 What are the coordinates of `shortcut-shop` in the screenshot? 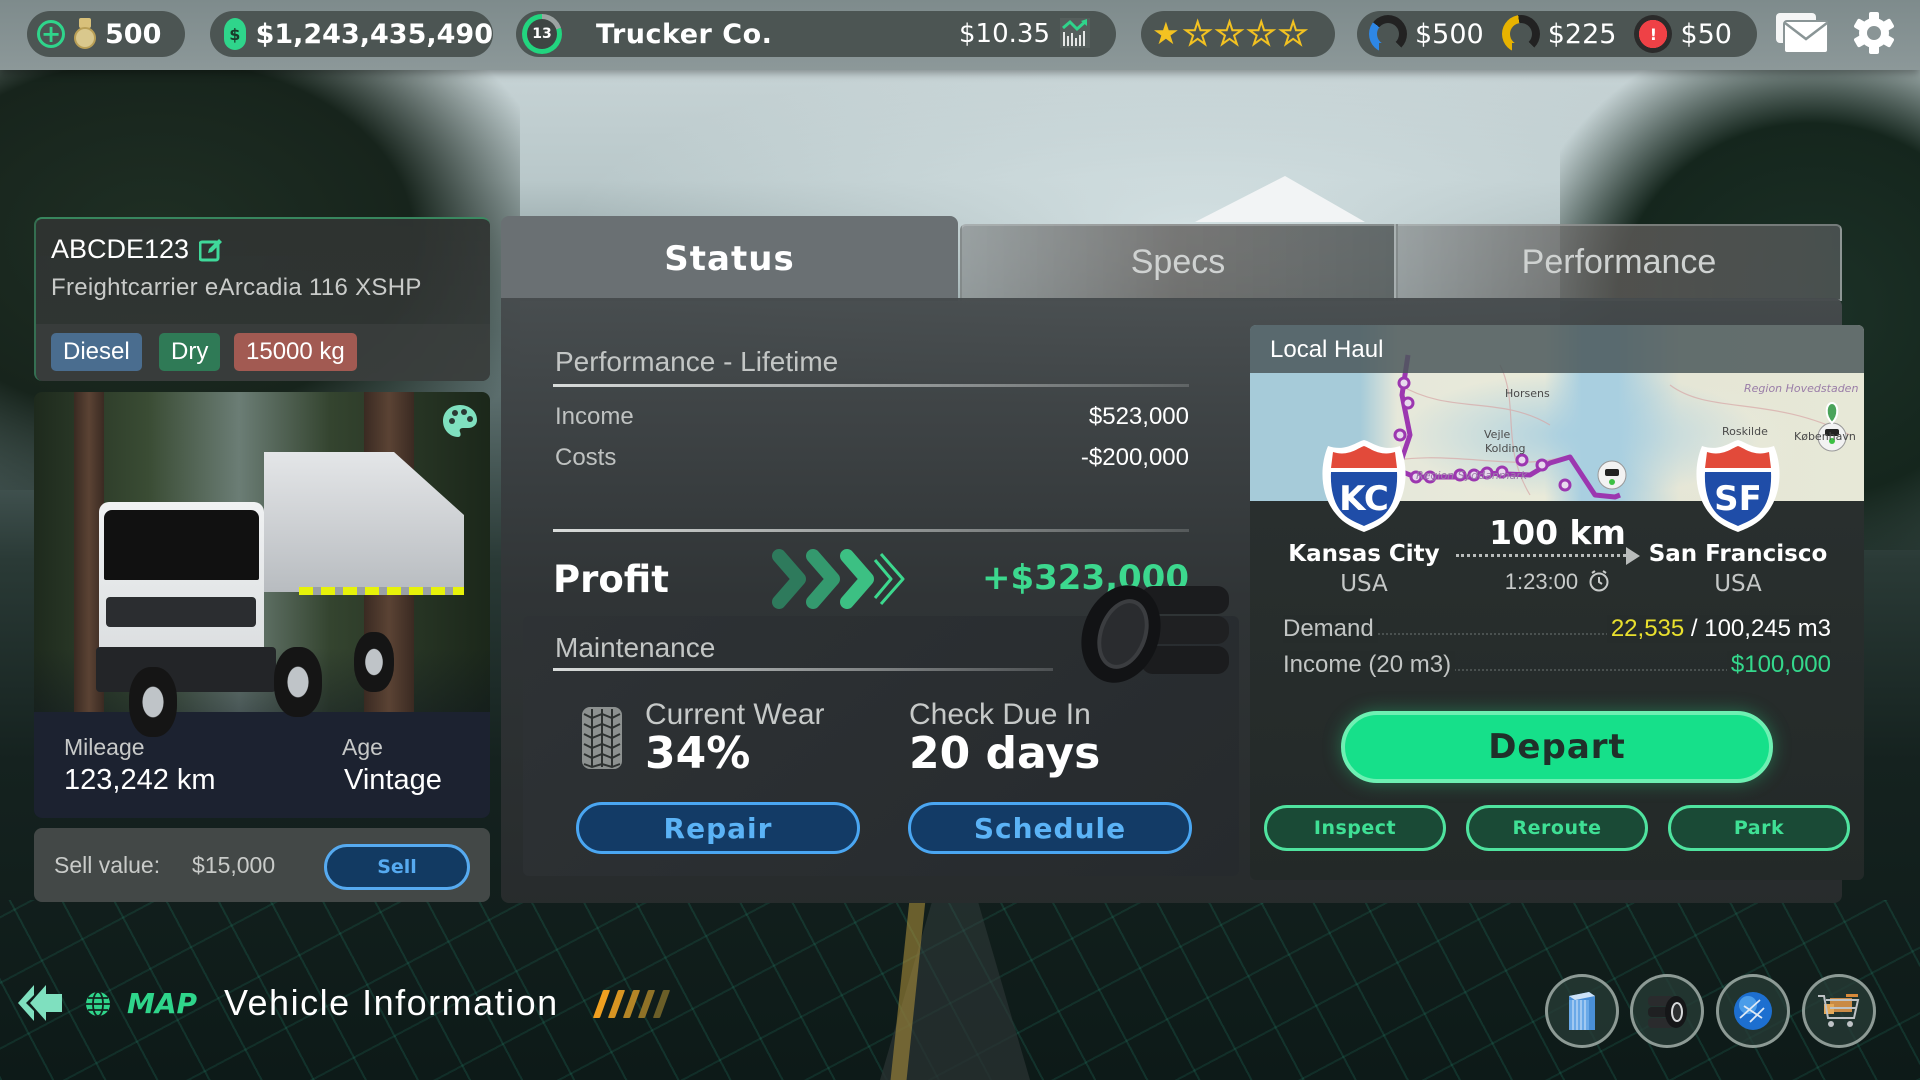 It's located at (1839, 1011).